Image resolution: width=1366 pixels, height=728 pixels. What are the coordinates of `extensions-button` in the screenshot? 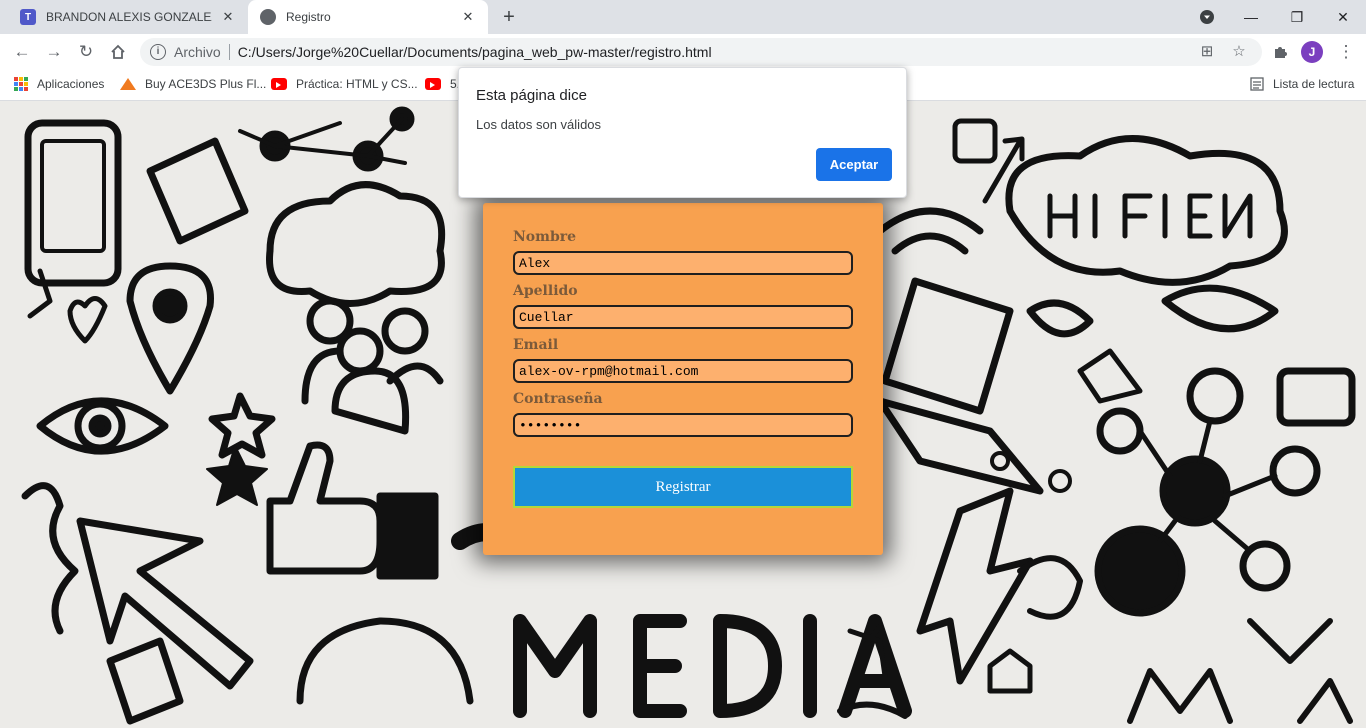 It's located at (1280, 52).